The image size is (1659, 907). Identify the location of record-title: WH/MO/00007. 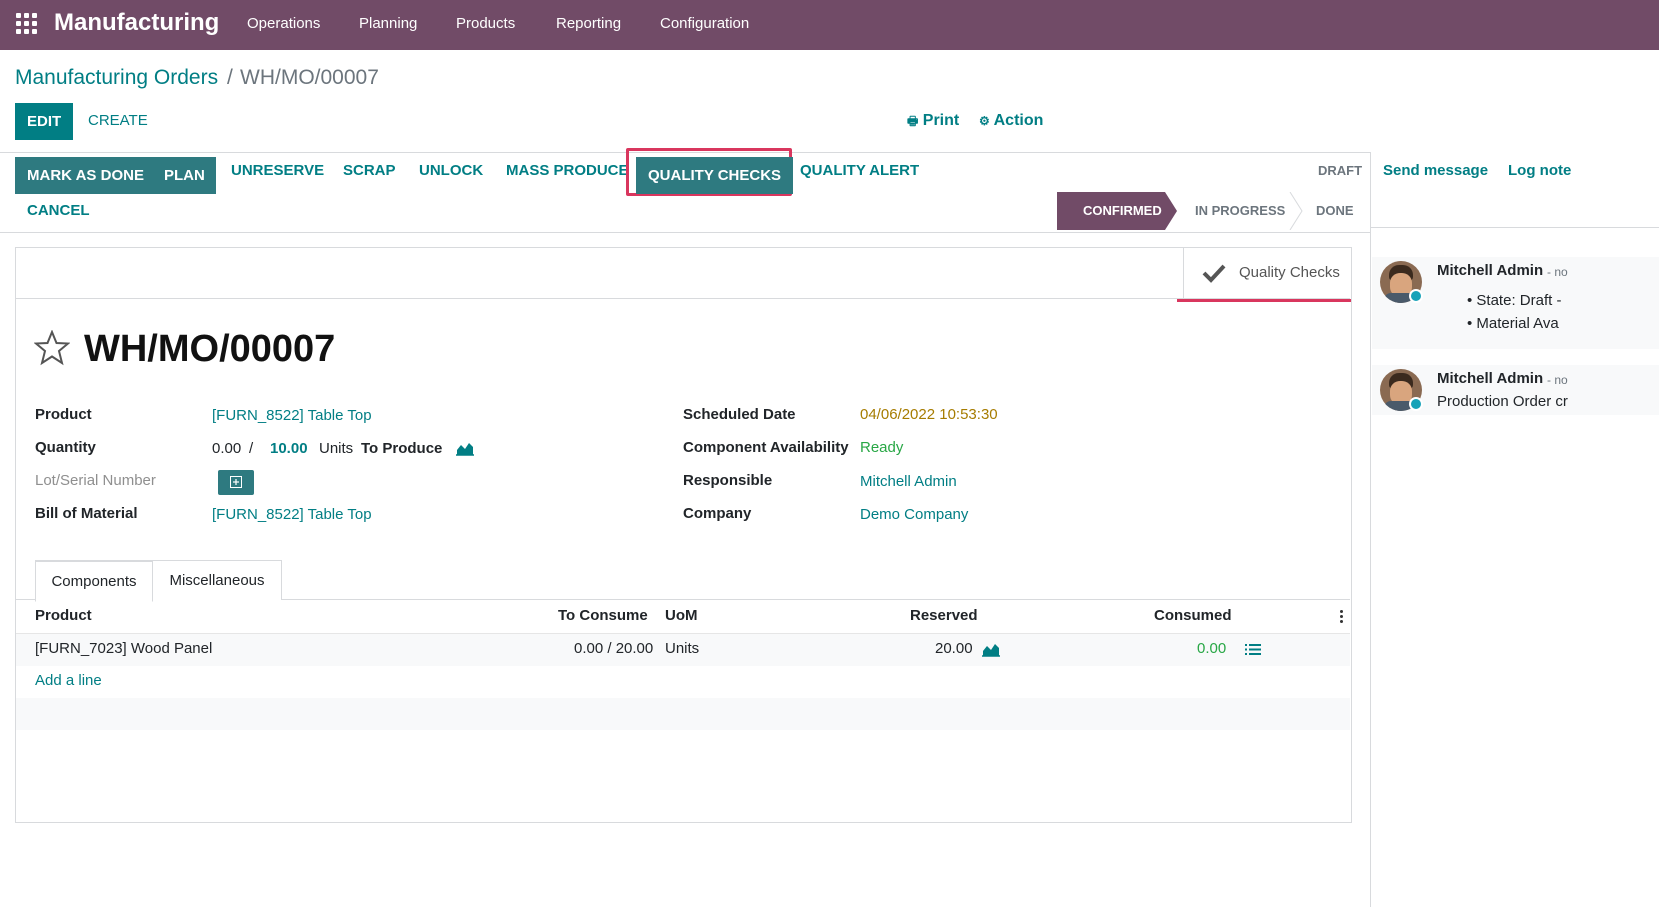
(210, 349).